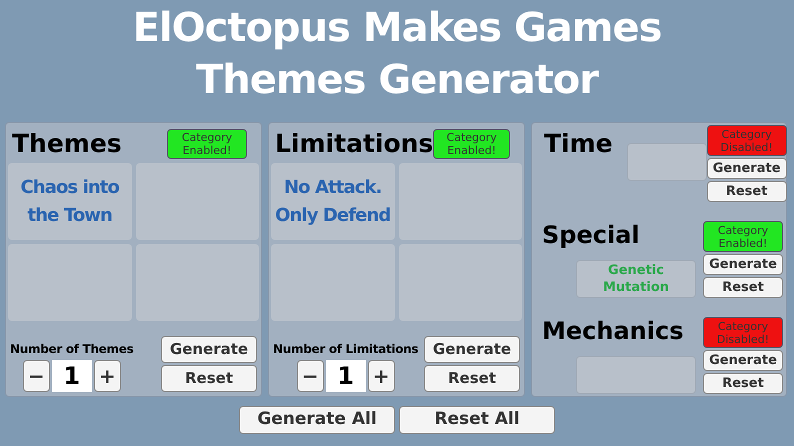 The image size is (794, 446). What do you see at coordinates (591, 235) in the screenshot?
I see `category-title: Special` at bounding box center [591, 235].